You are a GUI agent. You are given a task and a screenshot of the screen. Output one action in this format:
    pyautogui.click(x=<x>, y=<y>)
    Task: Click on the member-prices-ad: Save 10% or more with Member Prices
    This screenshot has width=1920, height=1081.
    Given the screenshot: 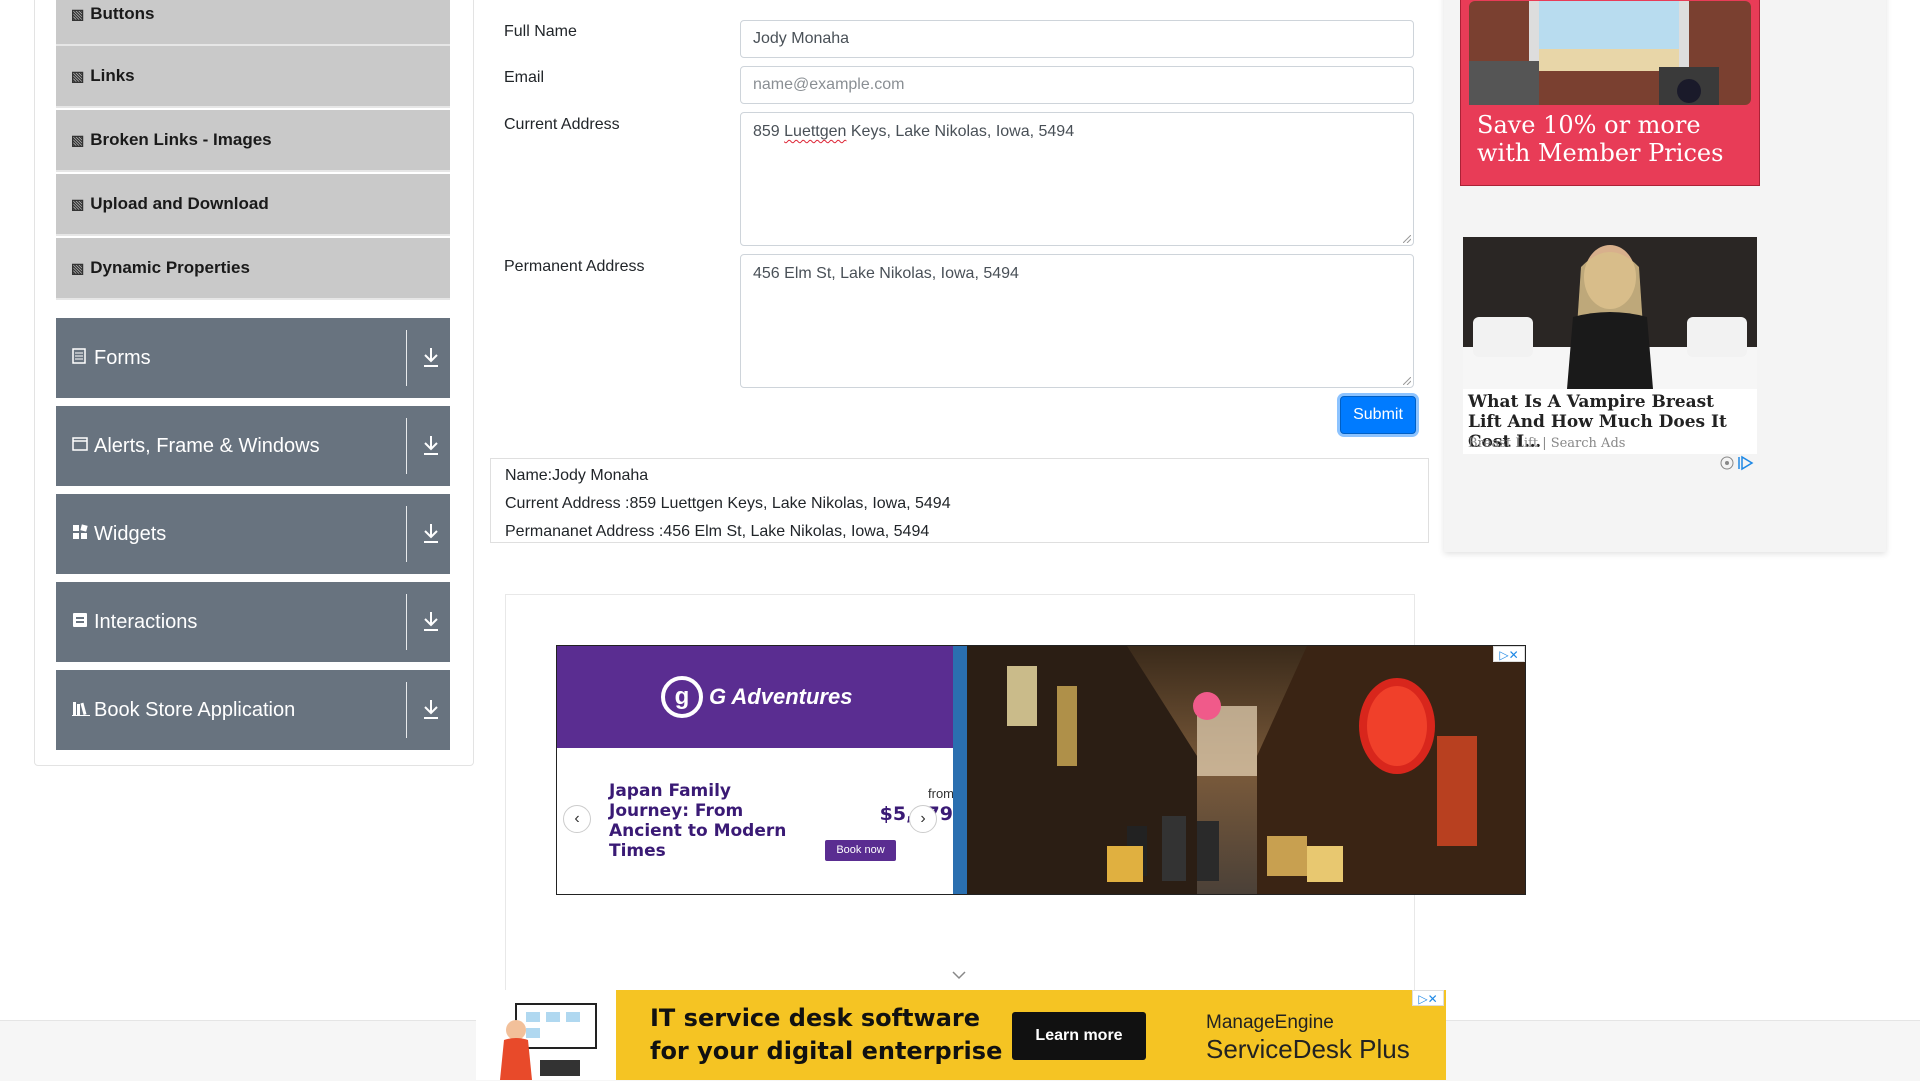 What is the action you would take?
    pyautogui.click(x=1610, y=93)
    